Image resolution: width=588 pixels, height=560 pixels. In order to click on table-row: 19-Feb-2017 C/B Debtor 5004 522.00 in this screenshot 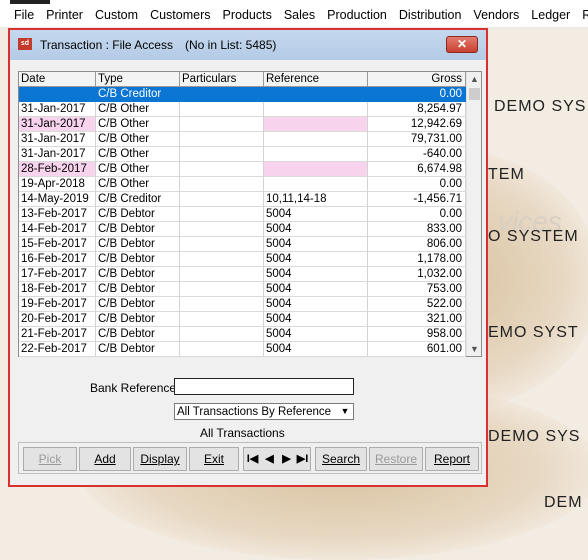, I will do `click(242, 304)`.